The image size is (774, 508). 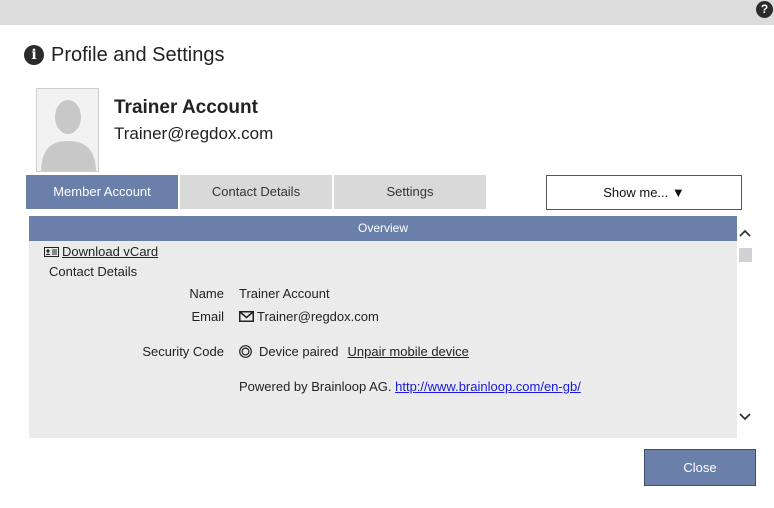 What do you see at coordinates (183, 351) in the screenshot?
I see `security-code-label: Security Code` at bounding box center [183, 351].